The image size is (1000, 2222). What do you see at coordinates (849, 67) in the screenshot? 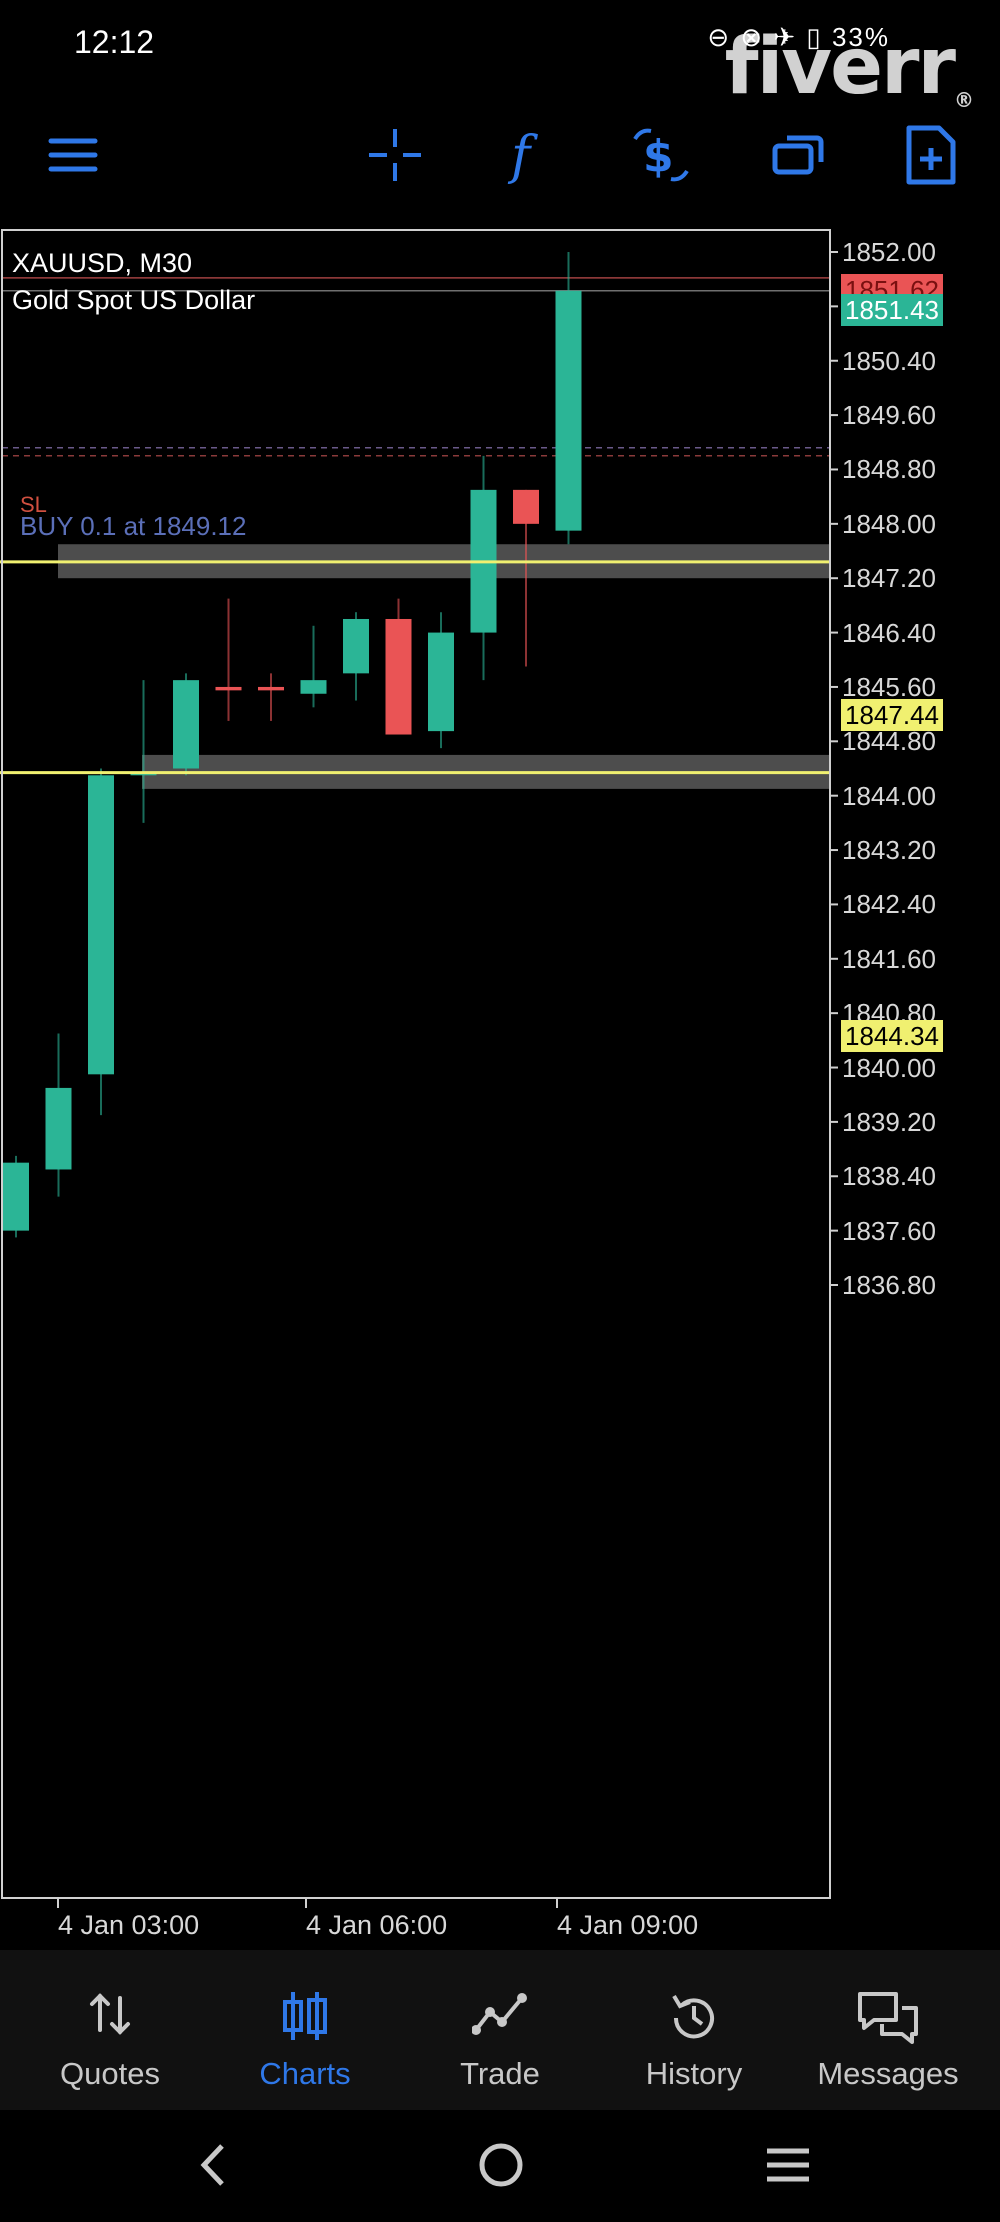
I see `watermark-logo: fiverr®` at bounding box center [849, 67].